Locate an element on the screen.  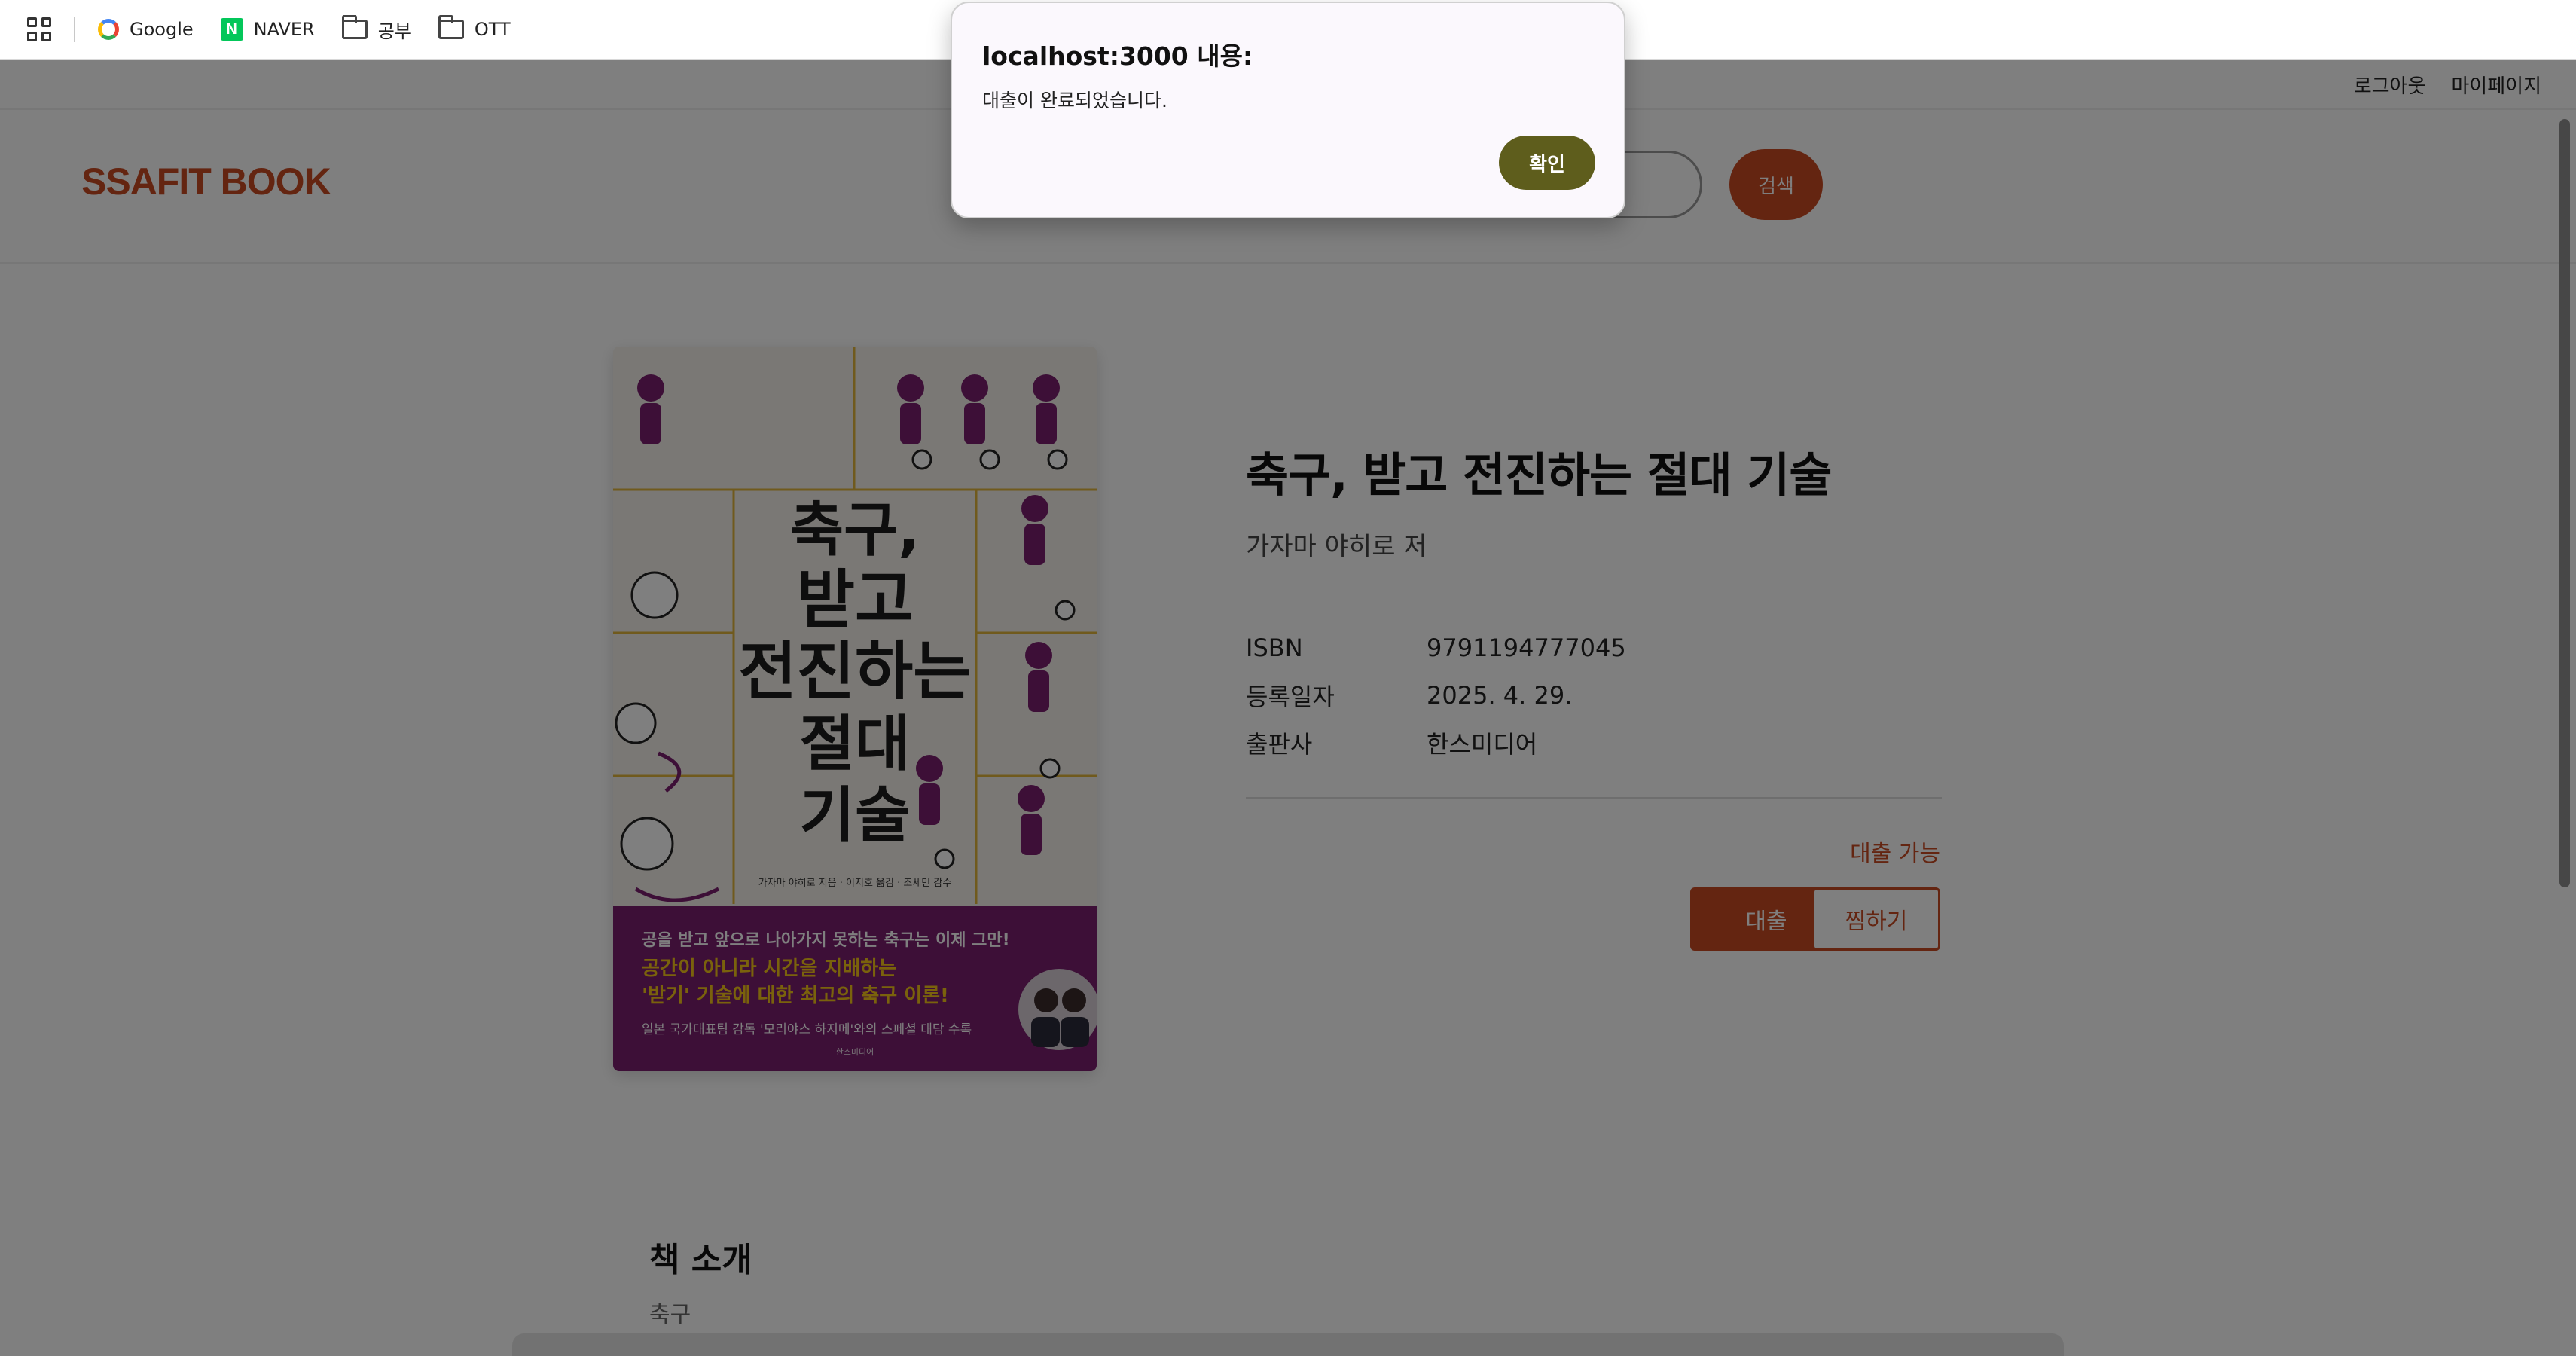
bookmark-google: Google is located at coordinates (146, 29).